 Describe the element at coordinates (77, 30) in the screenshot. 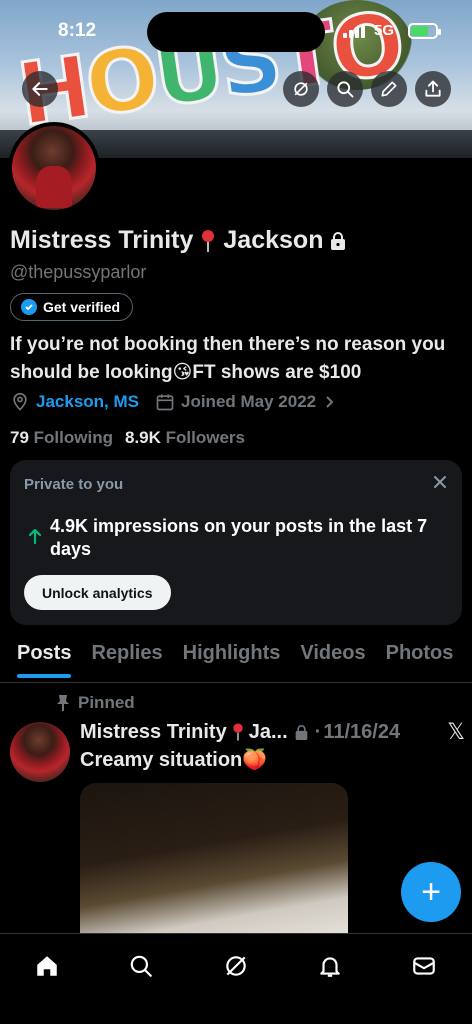

I see `status-time: 8:12` at that location.